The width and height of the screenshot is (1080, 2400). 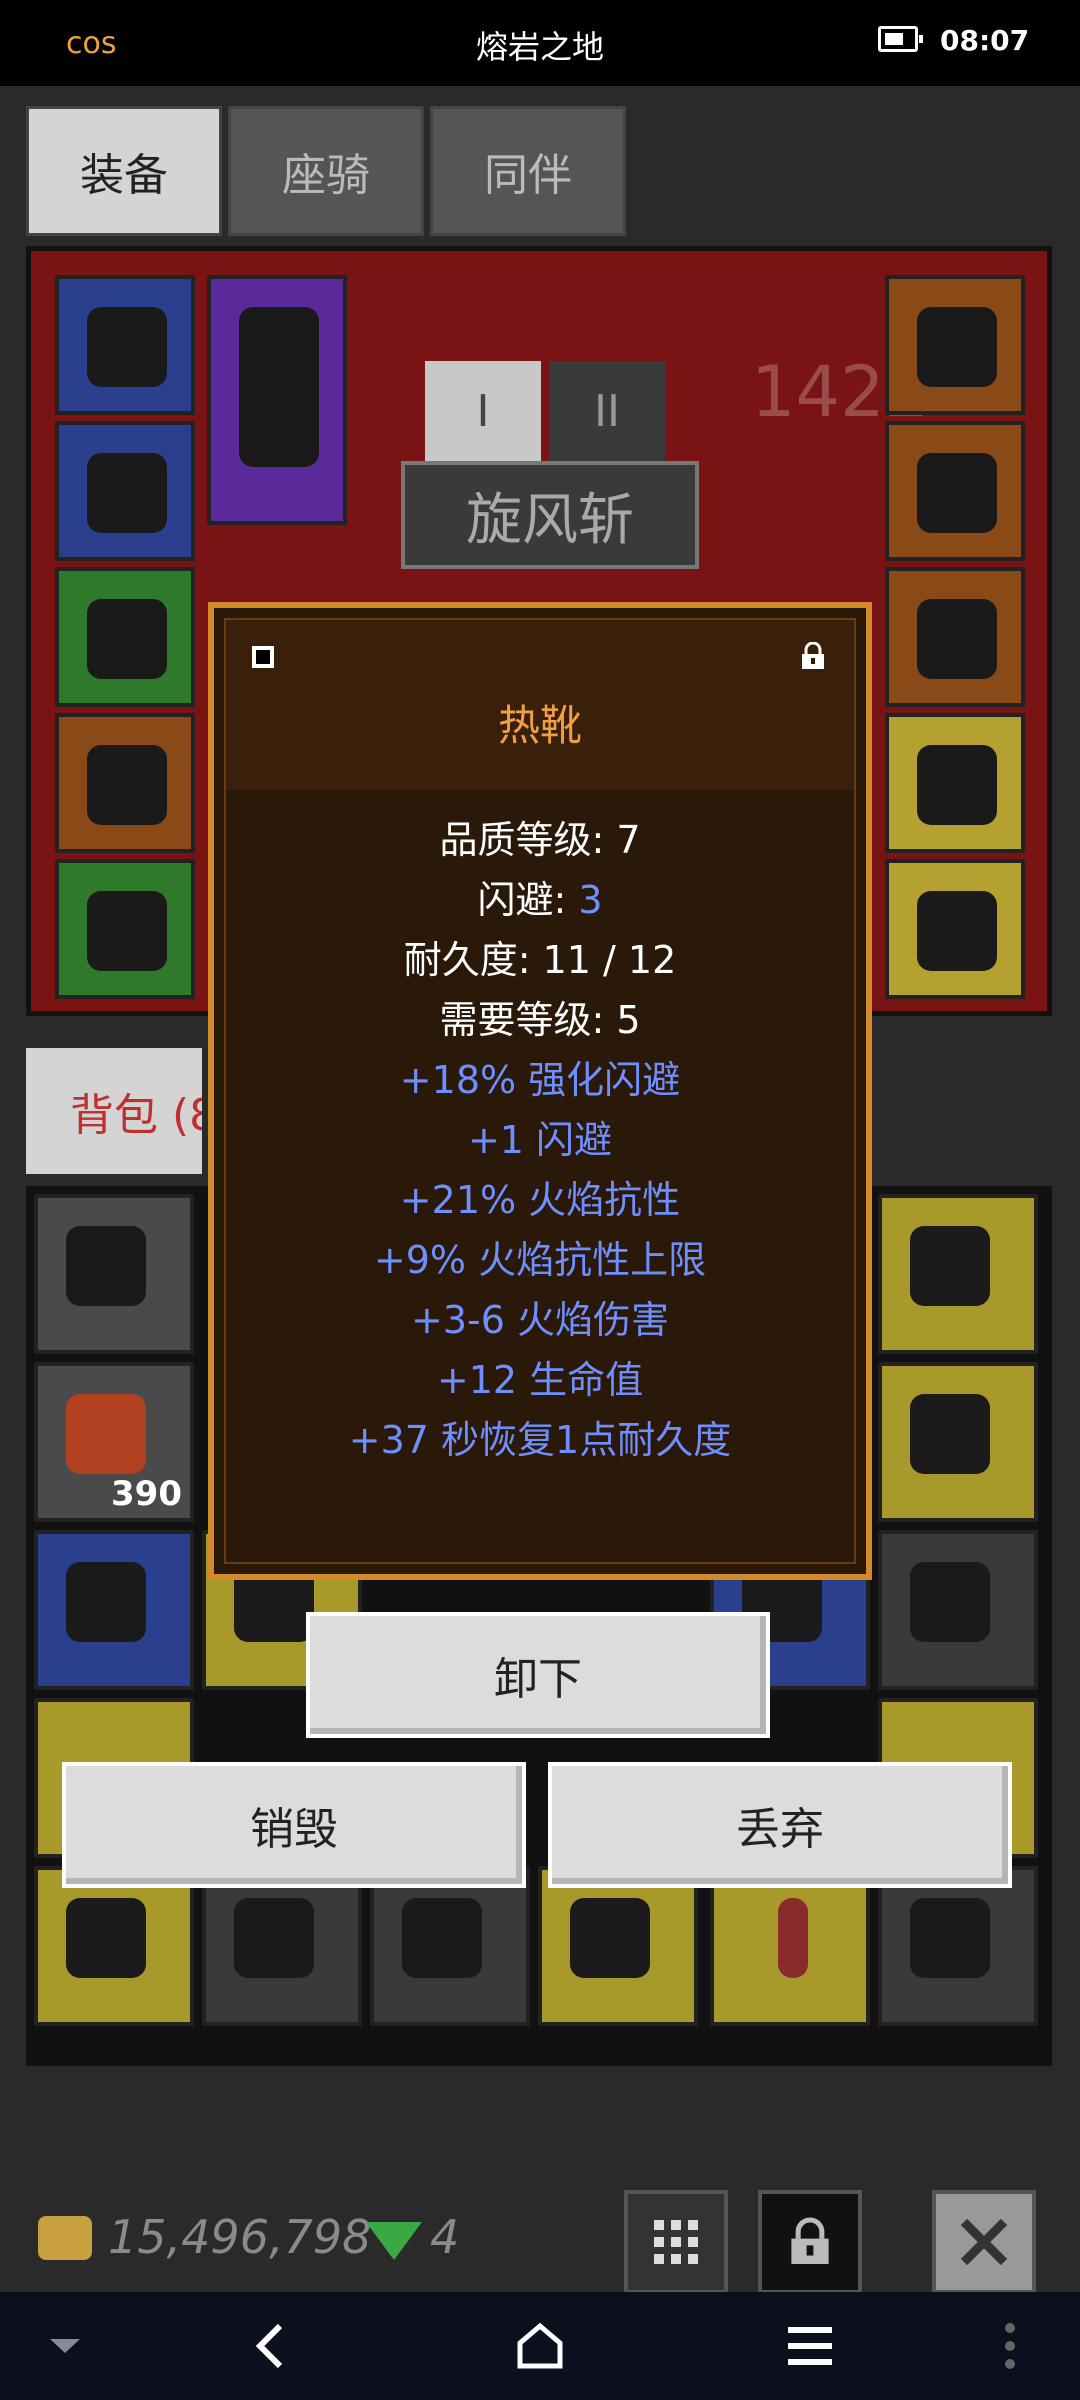 I want to click on mod-line: +37 秒恢复1点耐久度, so click(x=540, y=1440).